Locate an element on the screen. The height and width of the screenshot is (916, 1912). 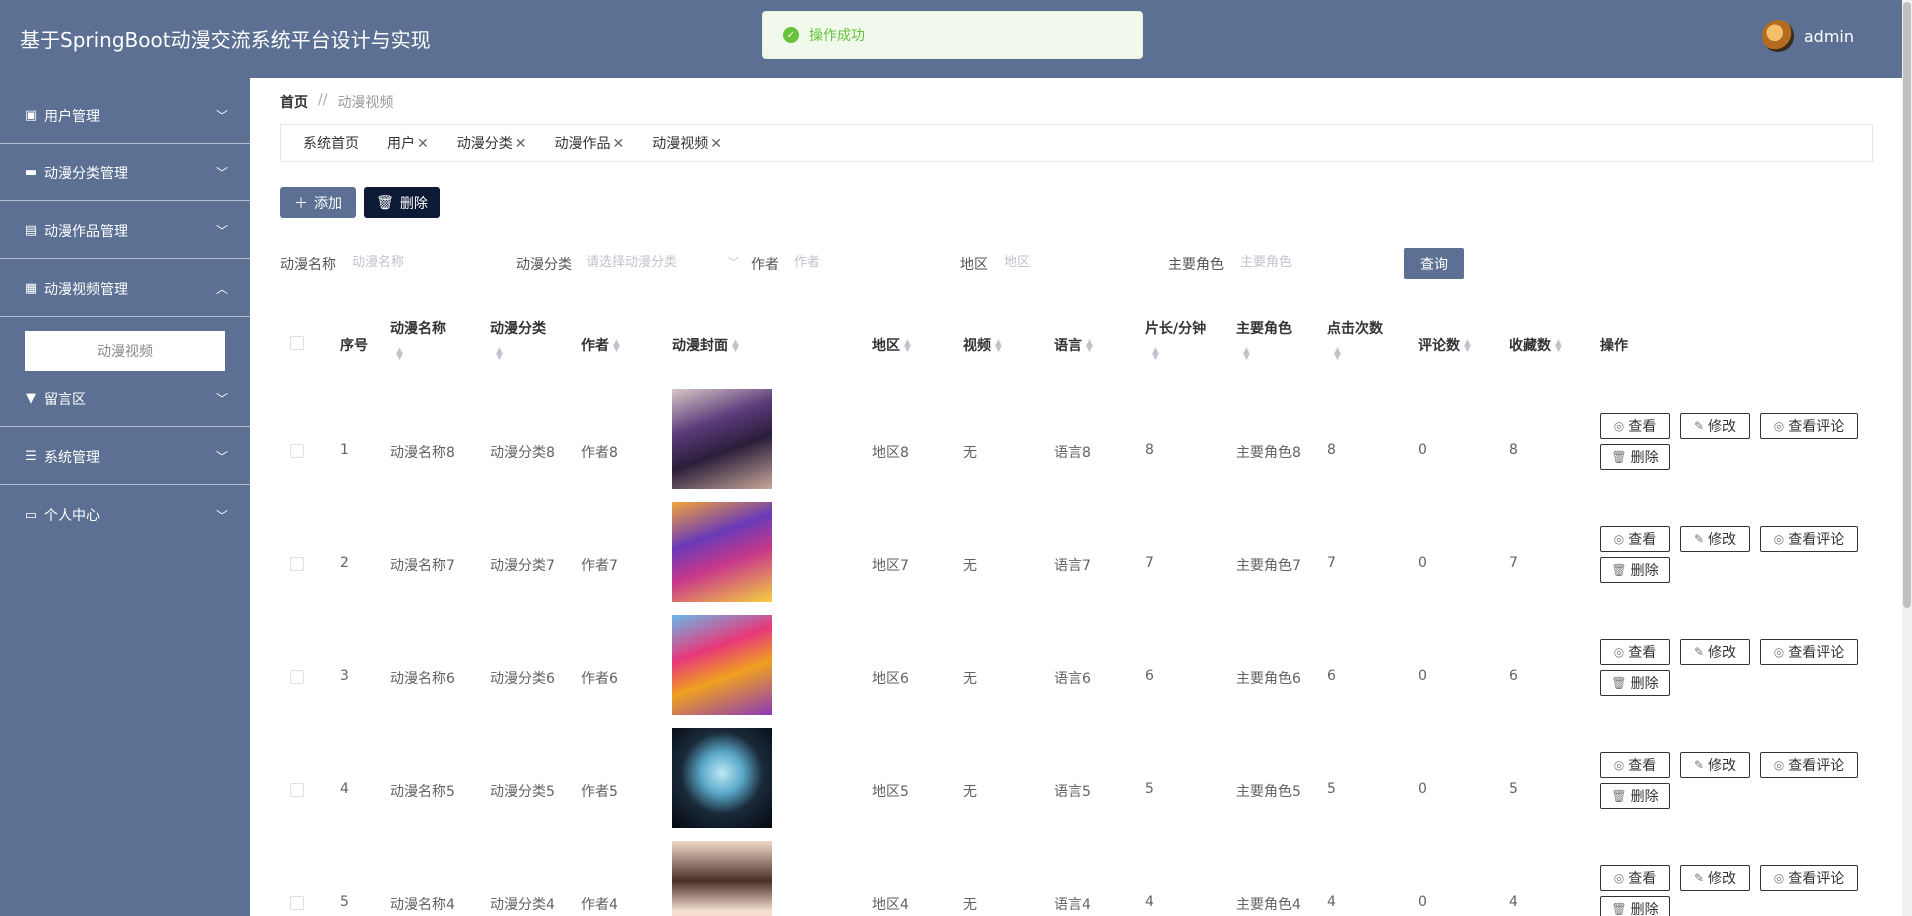
role-search-input is located at coordinates (1315, 262).